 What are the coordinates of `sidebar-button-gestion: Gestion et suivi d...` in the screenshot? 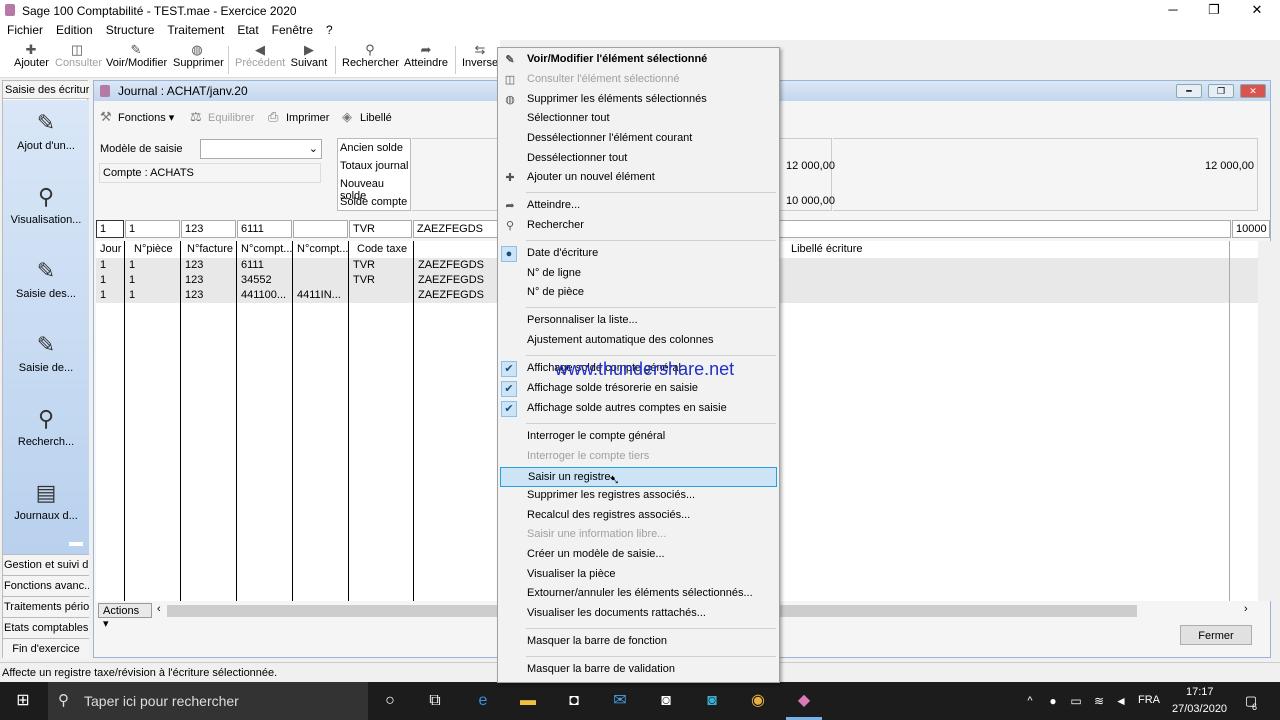 It's located at (46, 564).